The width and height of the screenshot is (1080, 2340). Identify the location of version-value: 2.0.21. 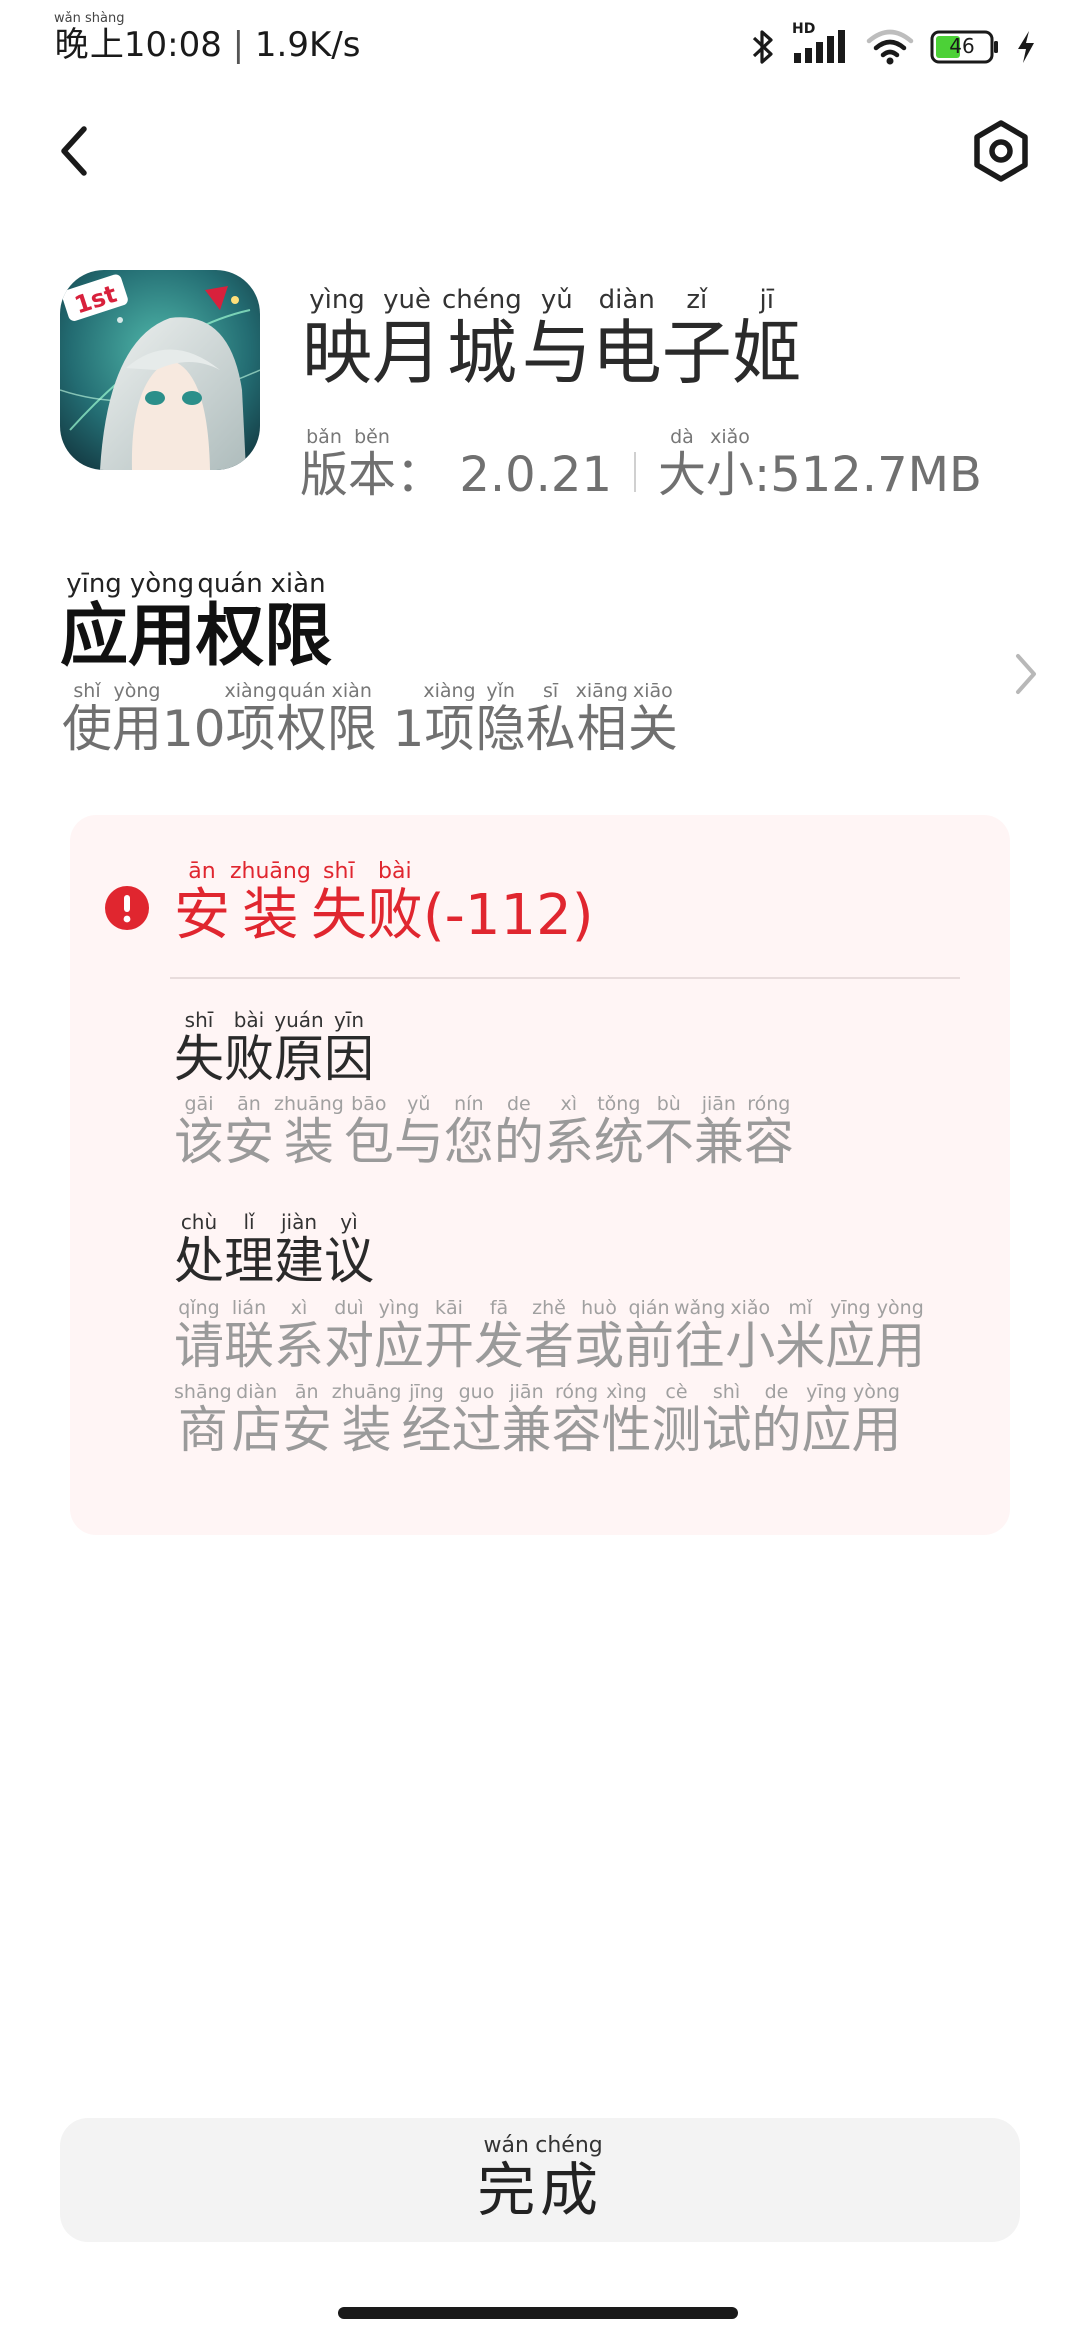
(535, 475).